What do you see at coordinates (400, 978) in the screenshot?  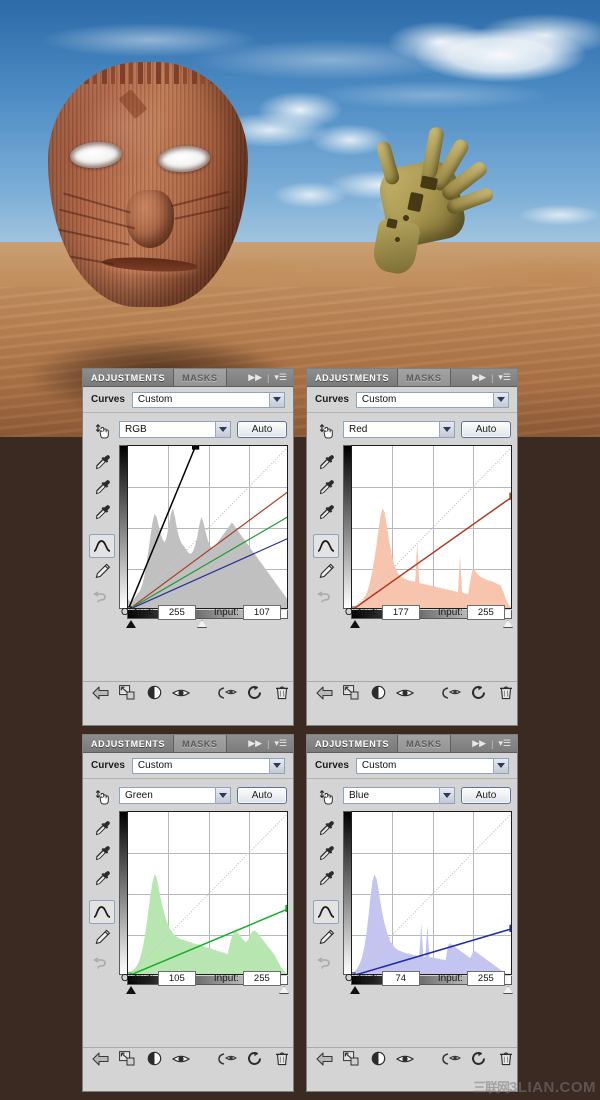 I see `output-value-field: 74` at bounding box center [400, 978].